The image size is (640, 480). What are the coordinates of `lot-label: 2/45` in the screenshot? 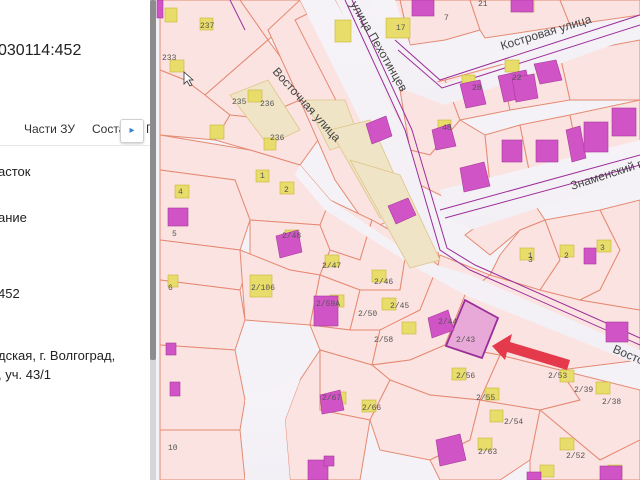 It's located at (399, 306).